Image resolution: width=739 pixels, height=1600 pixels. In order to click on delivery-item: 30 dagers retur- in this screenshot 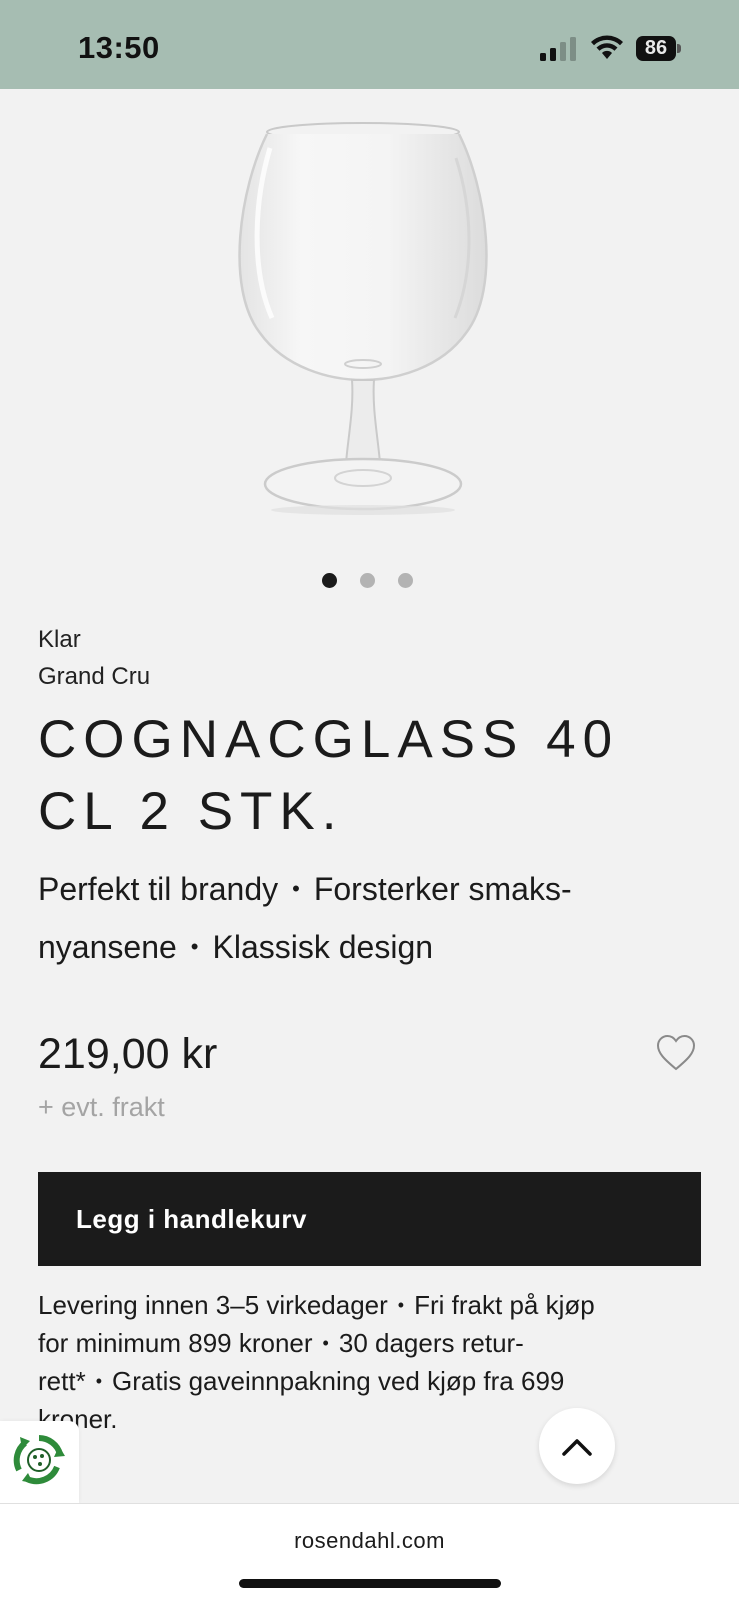, I will do `click(431, 1343)`.